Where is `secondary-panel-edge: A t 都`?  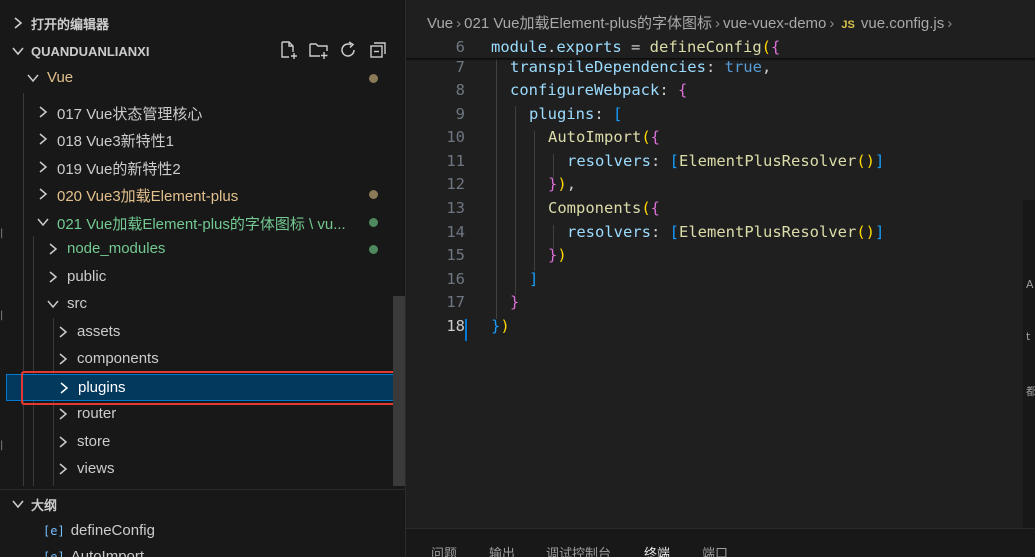
secondary-panel-edge: A t 都 is located at coordinates (1029, 365).